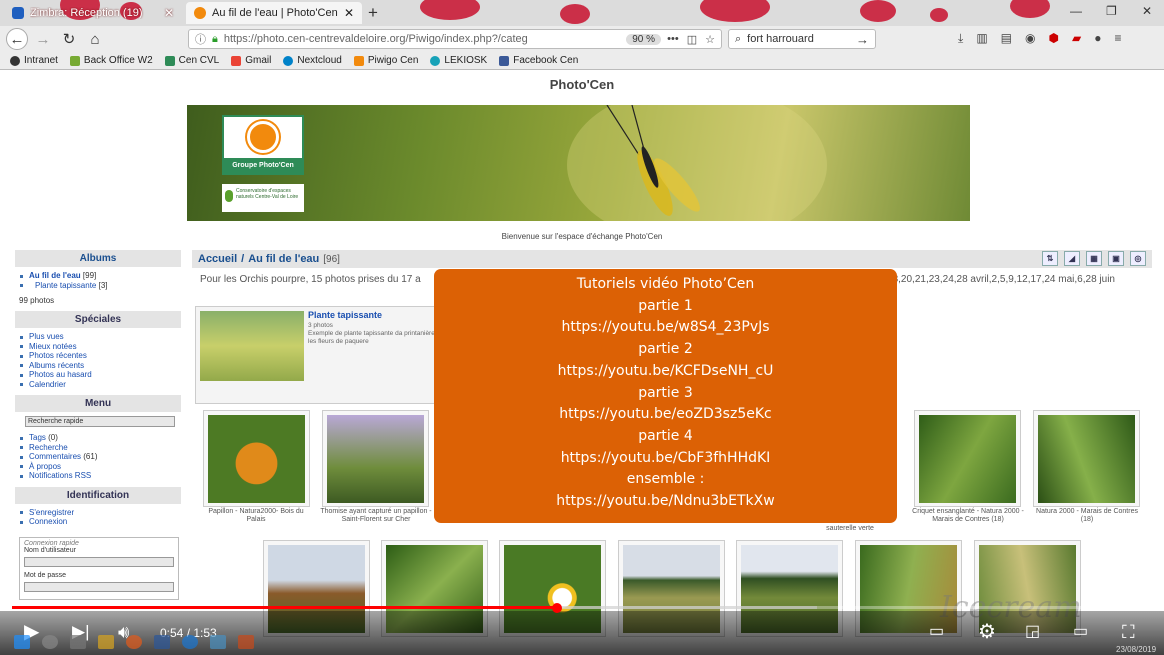 The height and width of the screenshot is (655, 1164). Describe the element at coordinates (43, 39) in the screenshot. I see `forward-icon: →` at that location.